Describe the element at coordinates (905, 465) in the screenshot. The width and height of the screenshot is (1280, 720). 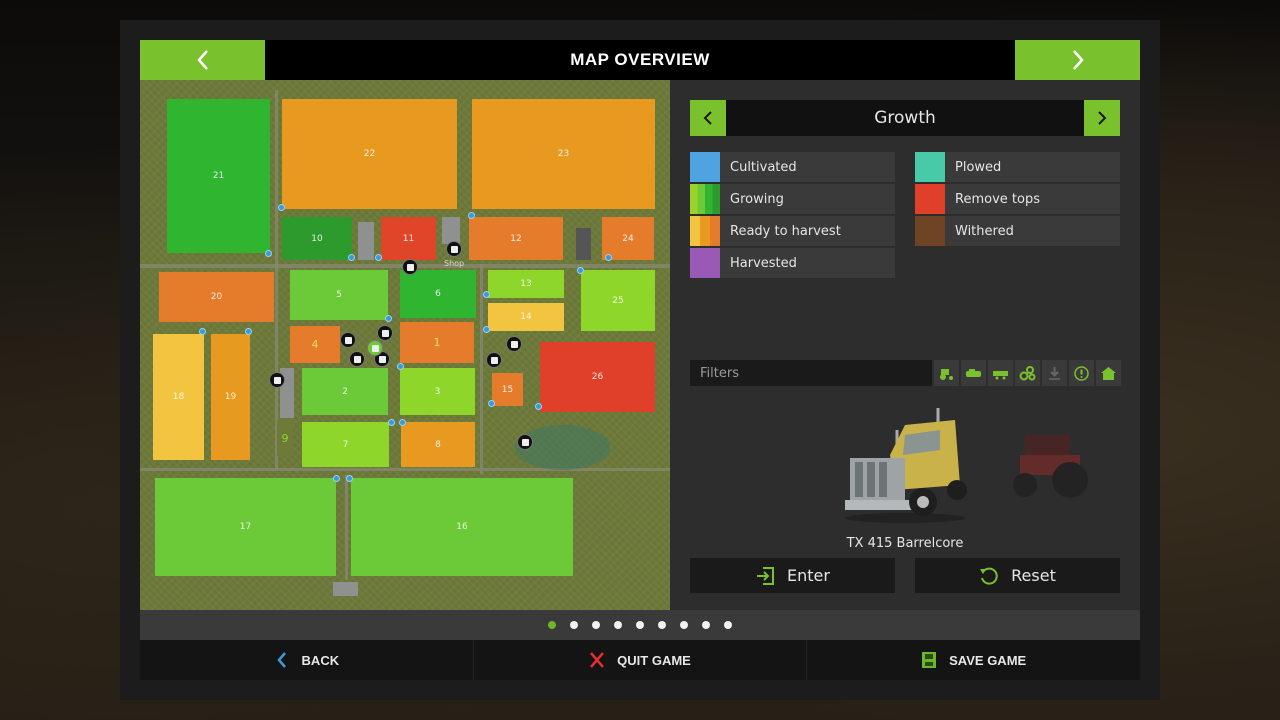
I see `vehicle-carousel` at that location.